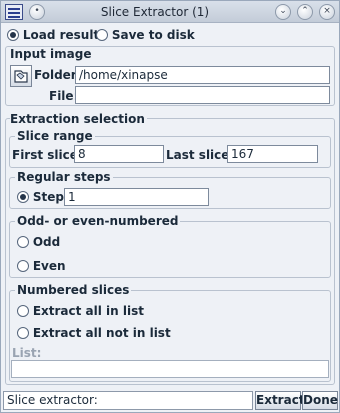  Describe the element at coordinates (128, 400) in the screenshot. I see `status-field: Slice extractor:` at that location.